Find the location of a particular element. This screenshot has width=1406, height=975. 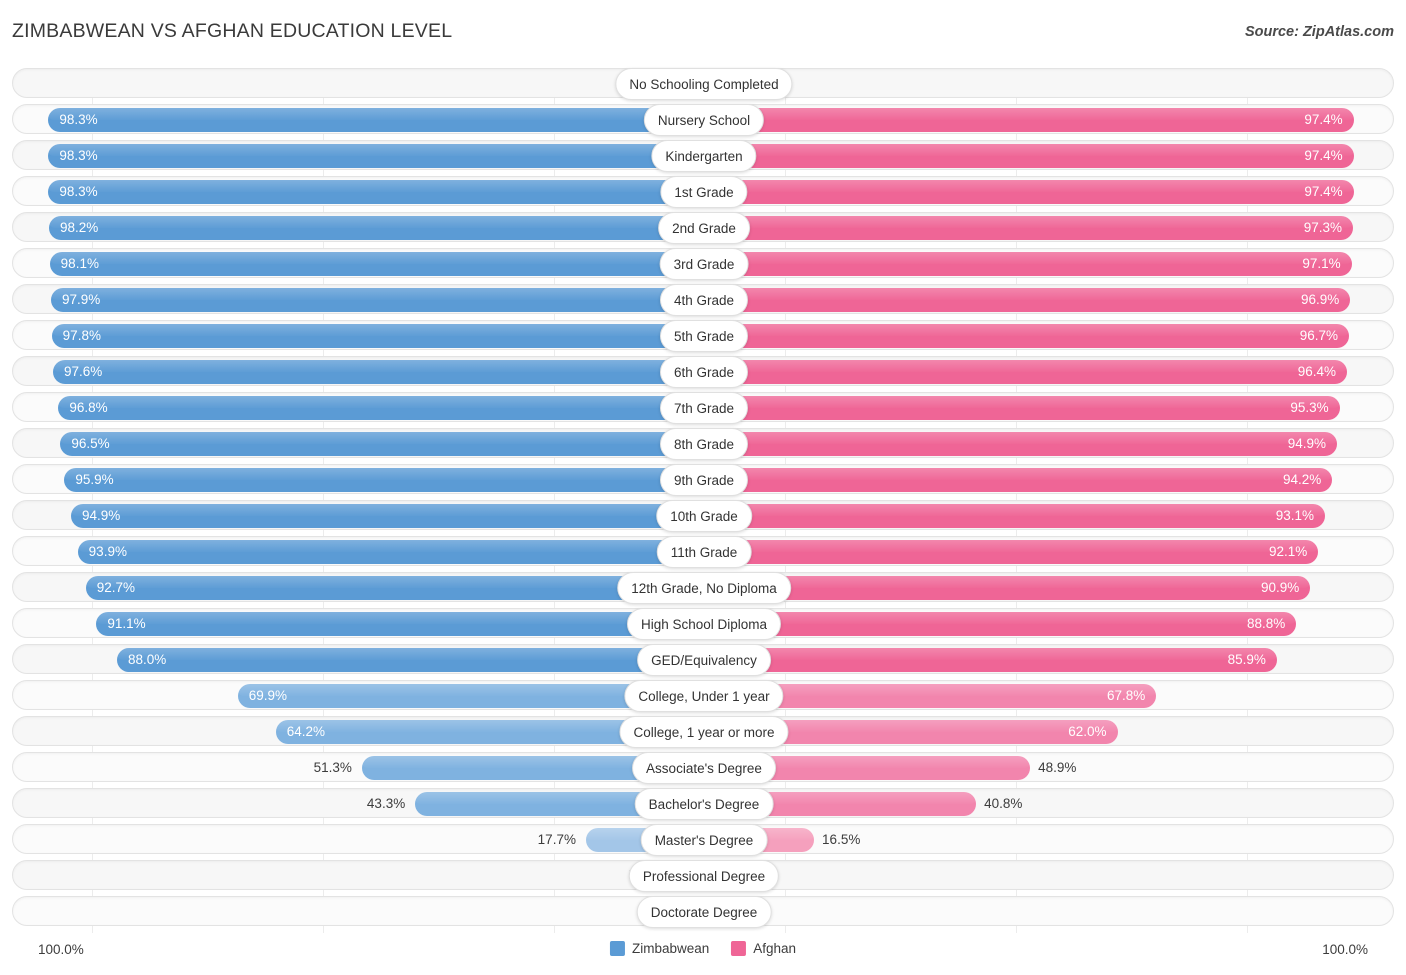

category-label: Kindergarten is located at coordinates (704, 156).